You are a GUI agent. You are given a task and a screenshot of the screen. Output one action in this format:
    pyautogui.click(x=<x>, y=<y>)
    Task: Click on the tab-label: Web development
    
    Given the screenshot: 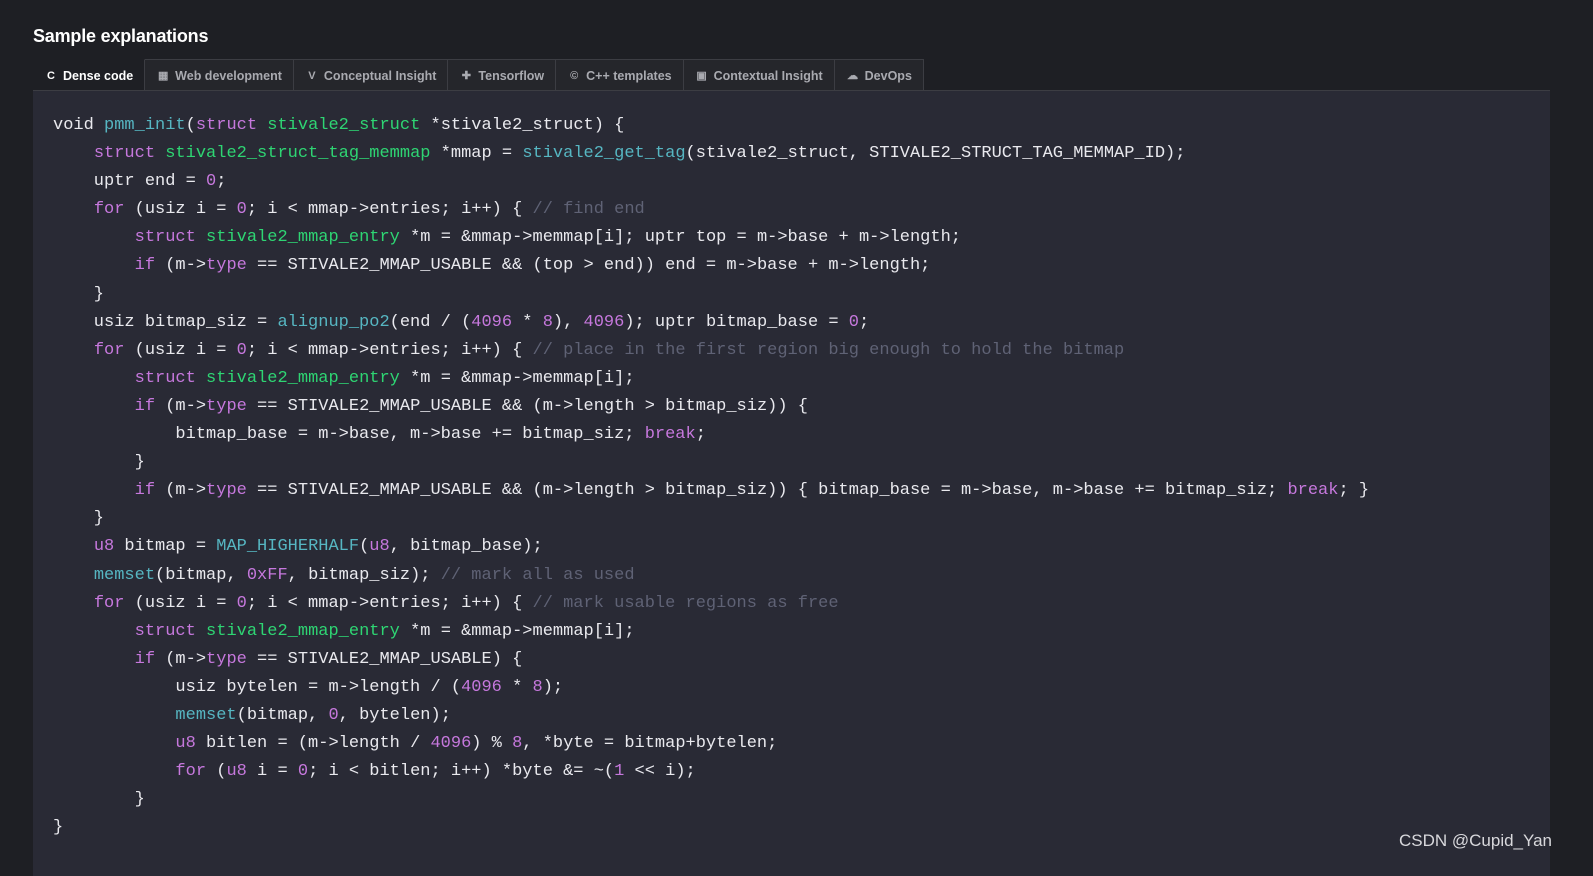 What is the action you would take?
    pyautogui.click(x=228, y=75)
    